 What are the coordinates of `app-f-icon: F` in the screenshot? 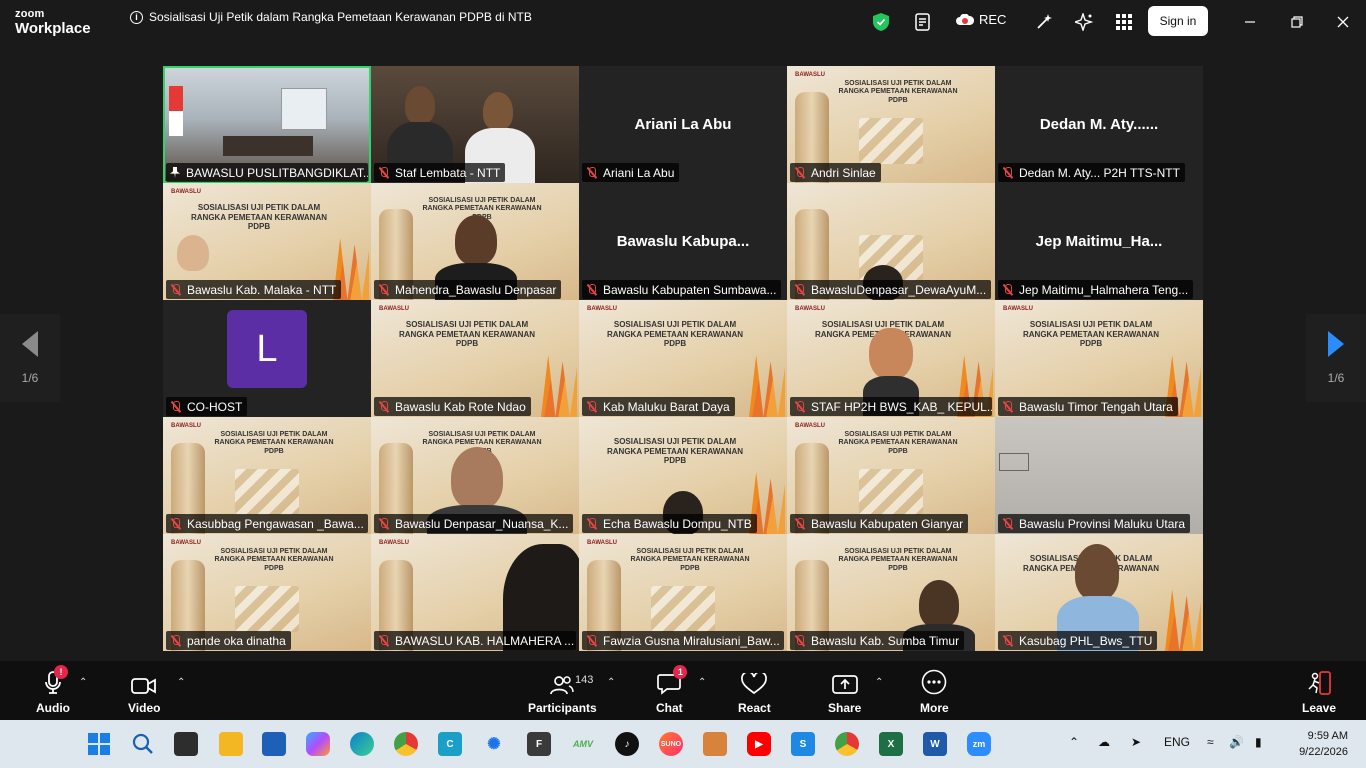 It's located at (539, 744).